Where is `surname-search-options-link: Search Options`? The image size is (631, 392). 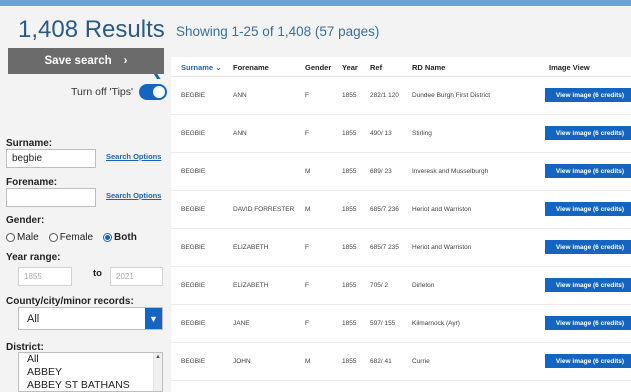
surname-search-options-link: Search Options is located at coordinates (133, 156).